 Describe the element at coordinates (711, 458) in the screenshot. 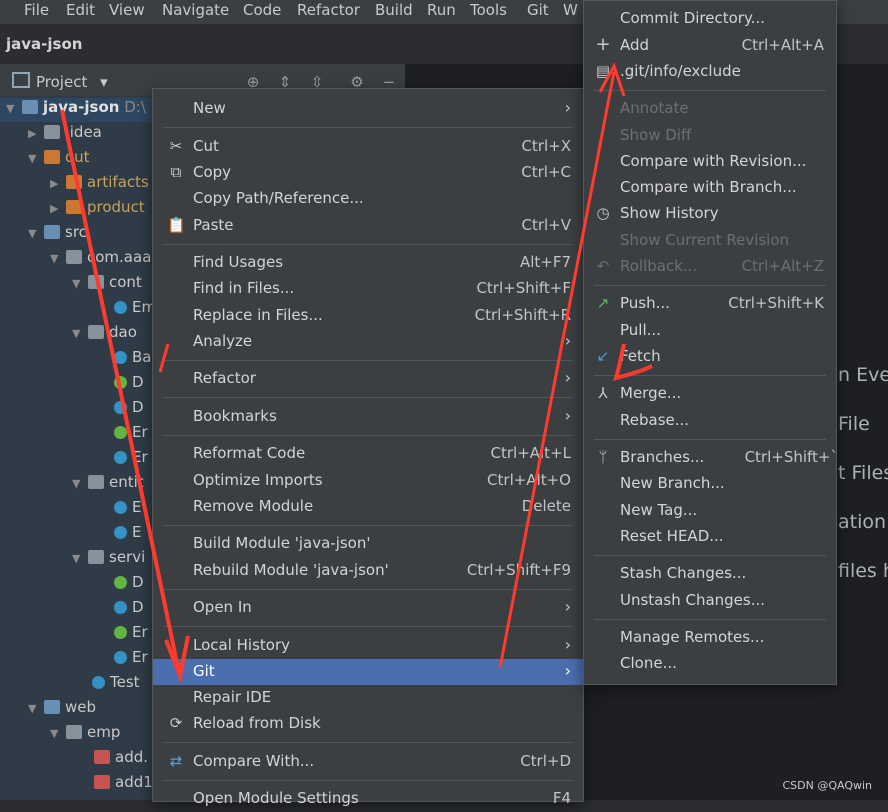

I see `git-branches: ᛘ Branches... Ctrl+Shift+`` at that location.